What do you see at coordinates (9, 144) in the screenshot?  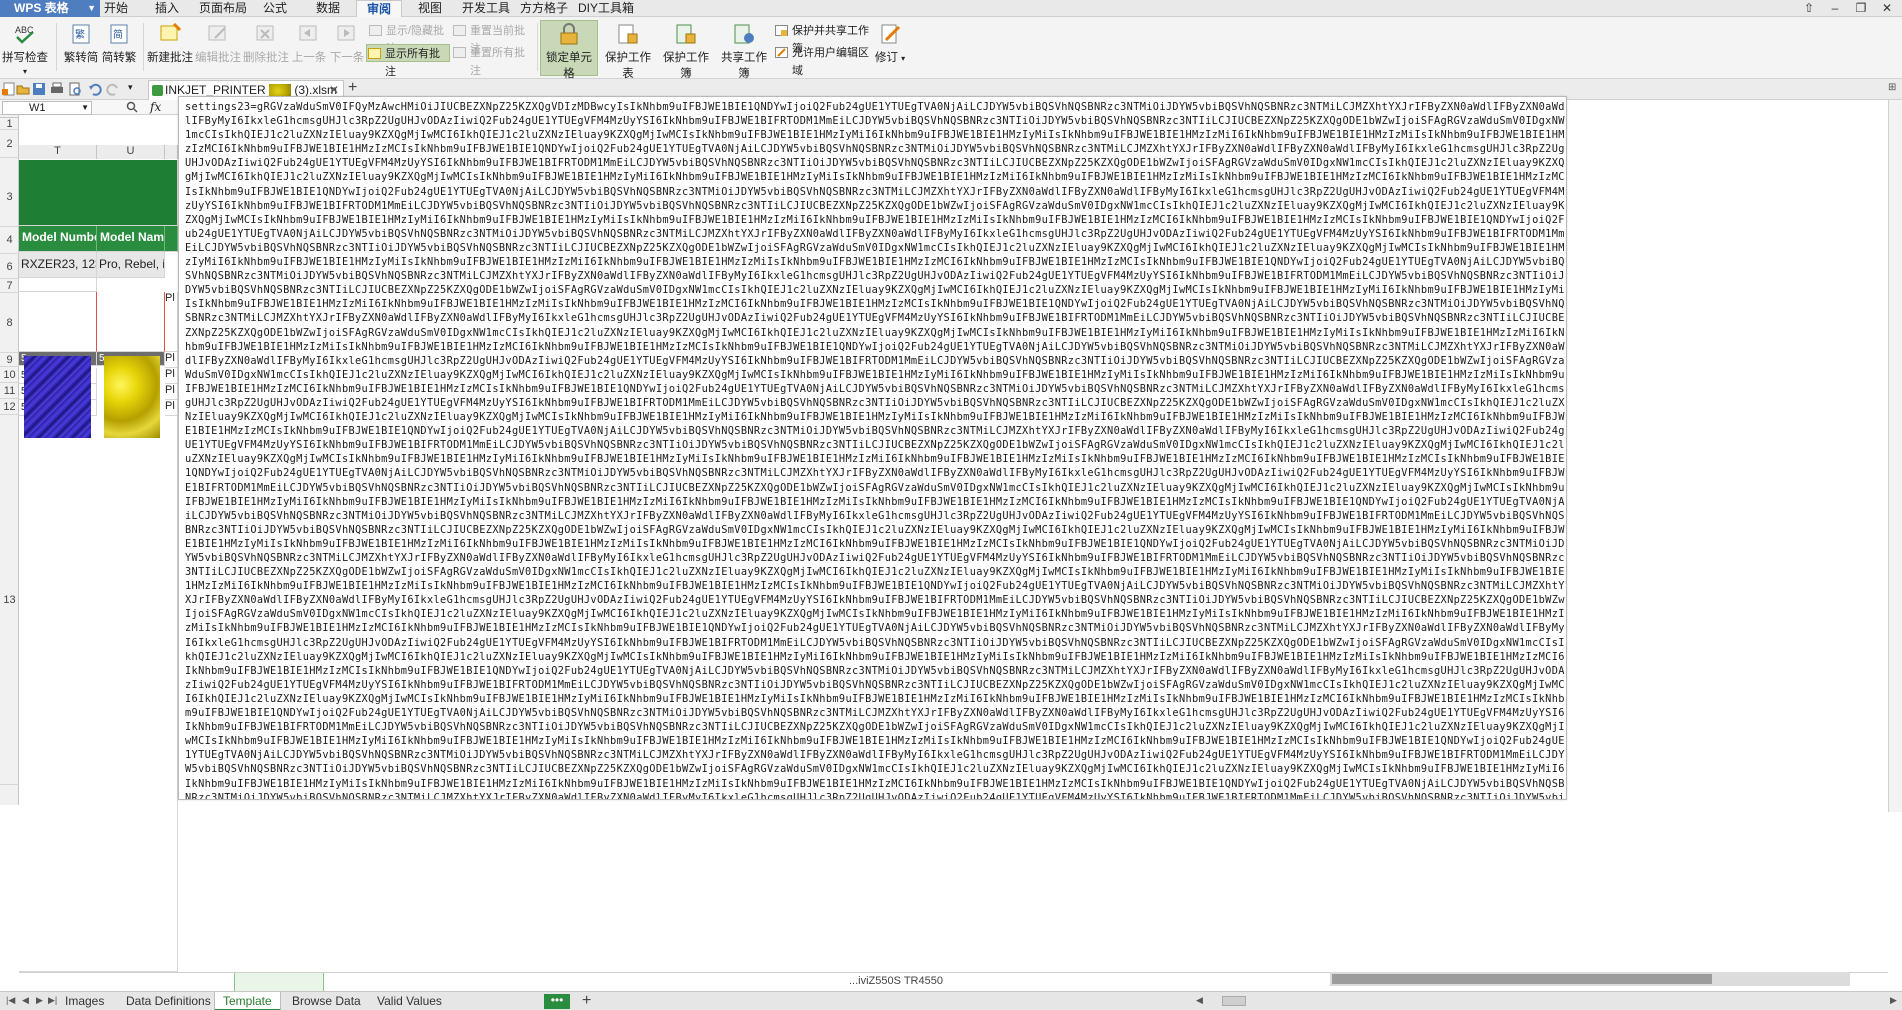 I see `row-header: 2` at bounding box center [9, 144].